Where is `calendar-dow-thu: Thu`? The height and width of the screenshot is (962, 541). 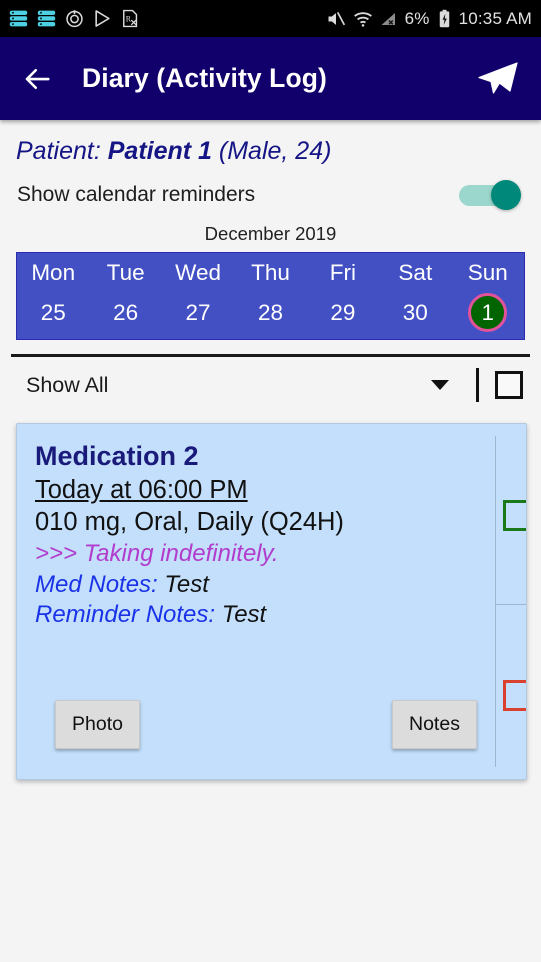 calendar-dow-thu: Thu is located at coordinates (270, 272).